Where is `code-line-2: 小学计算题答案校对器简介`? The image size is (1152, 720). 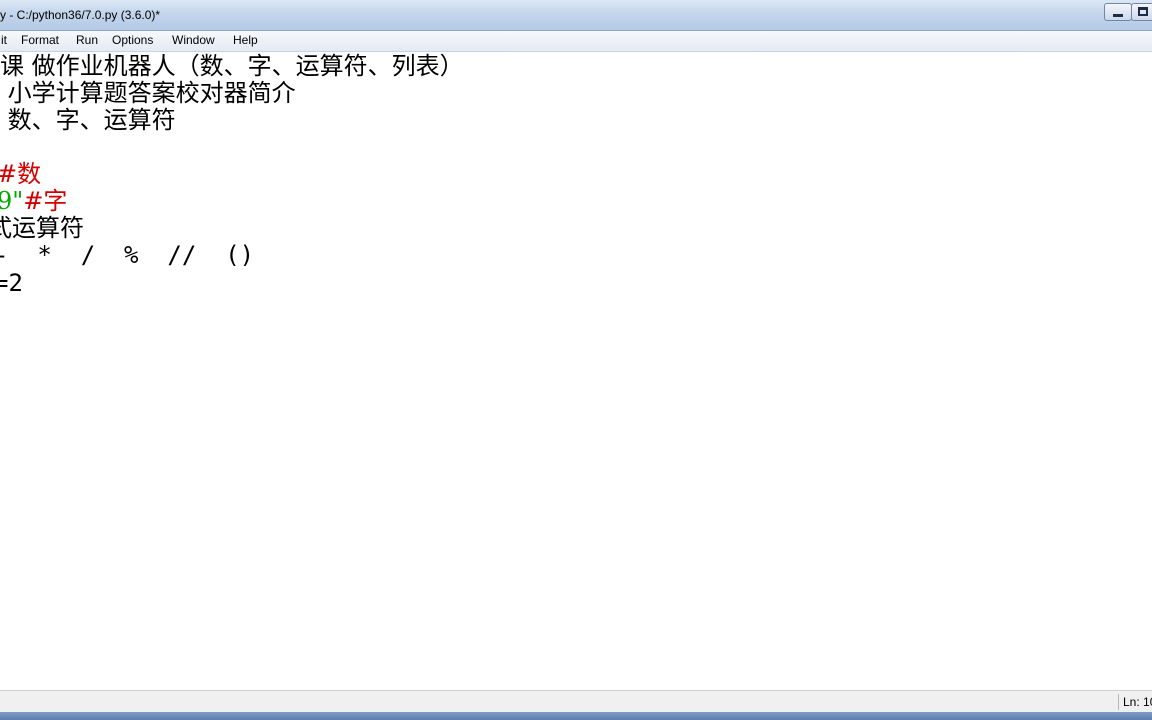 code-line-2: 小学计算题答案校对器简介 is located at coordinates (148, 93).